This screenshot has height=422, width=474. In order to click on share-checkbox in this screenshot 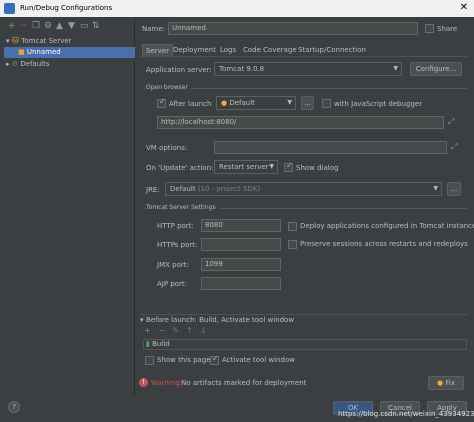, I will do `click(429, 28)`.